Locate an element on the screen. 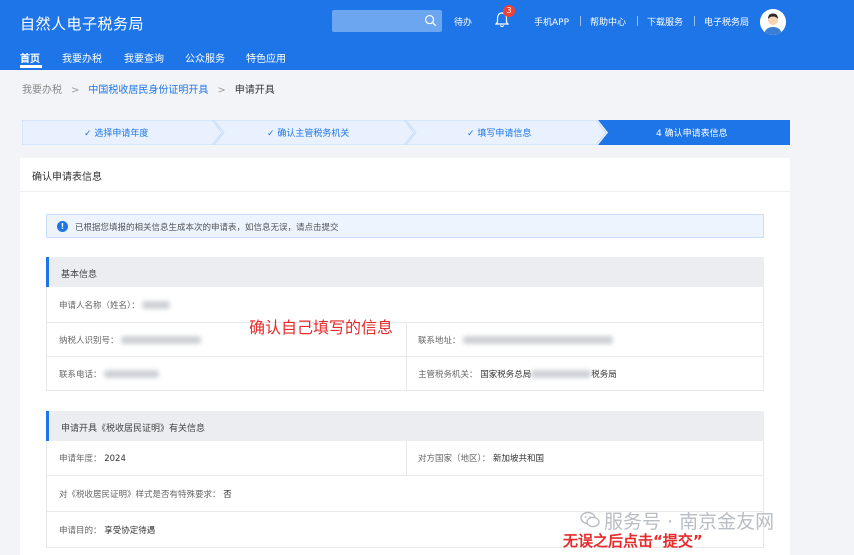 The width and height of the screenshot is (854, 555). section-title: 申请开具《税收居民证明》有关信息 is located at coordinates (133, 429).